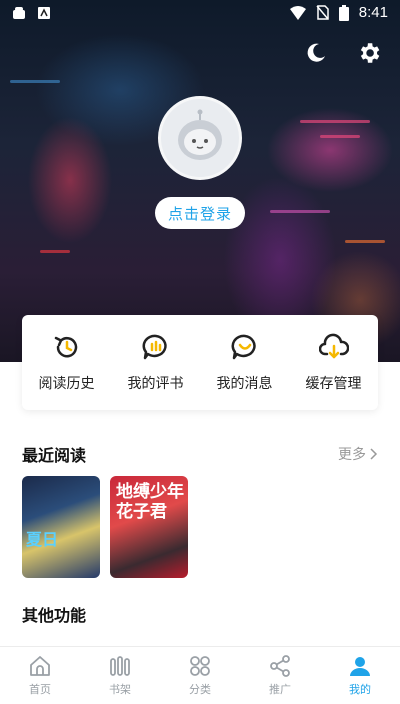 The width and height of the screenshot is (400, 704). I want to click on nav-promote: 推广, so click(280, 675).